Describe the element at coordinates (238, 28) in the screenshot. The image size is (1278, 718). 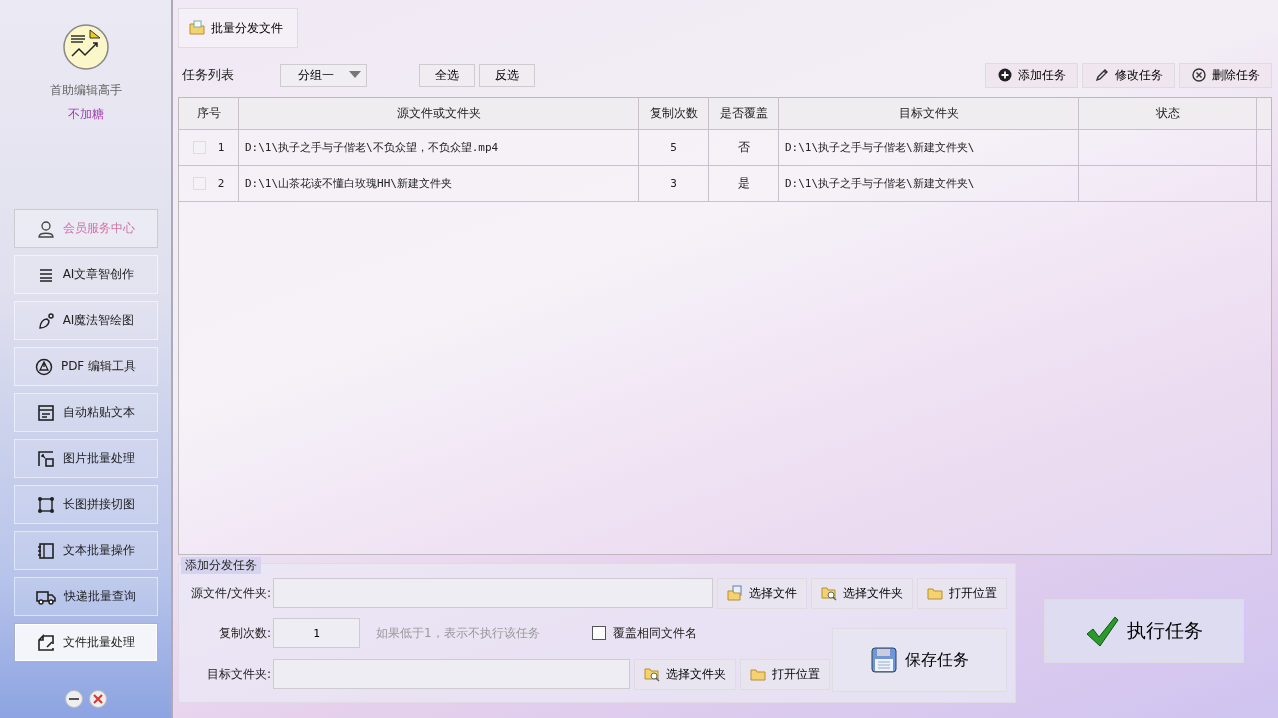
I see `batch-distribute-tab: 批量分发文件` at that location.